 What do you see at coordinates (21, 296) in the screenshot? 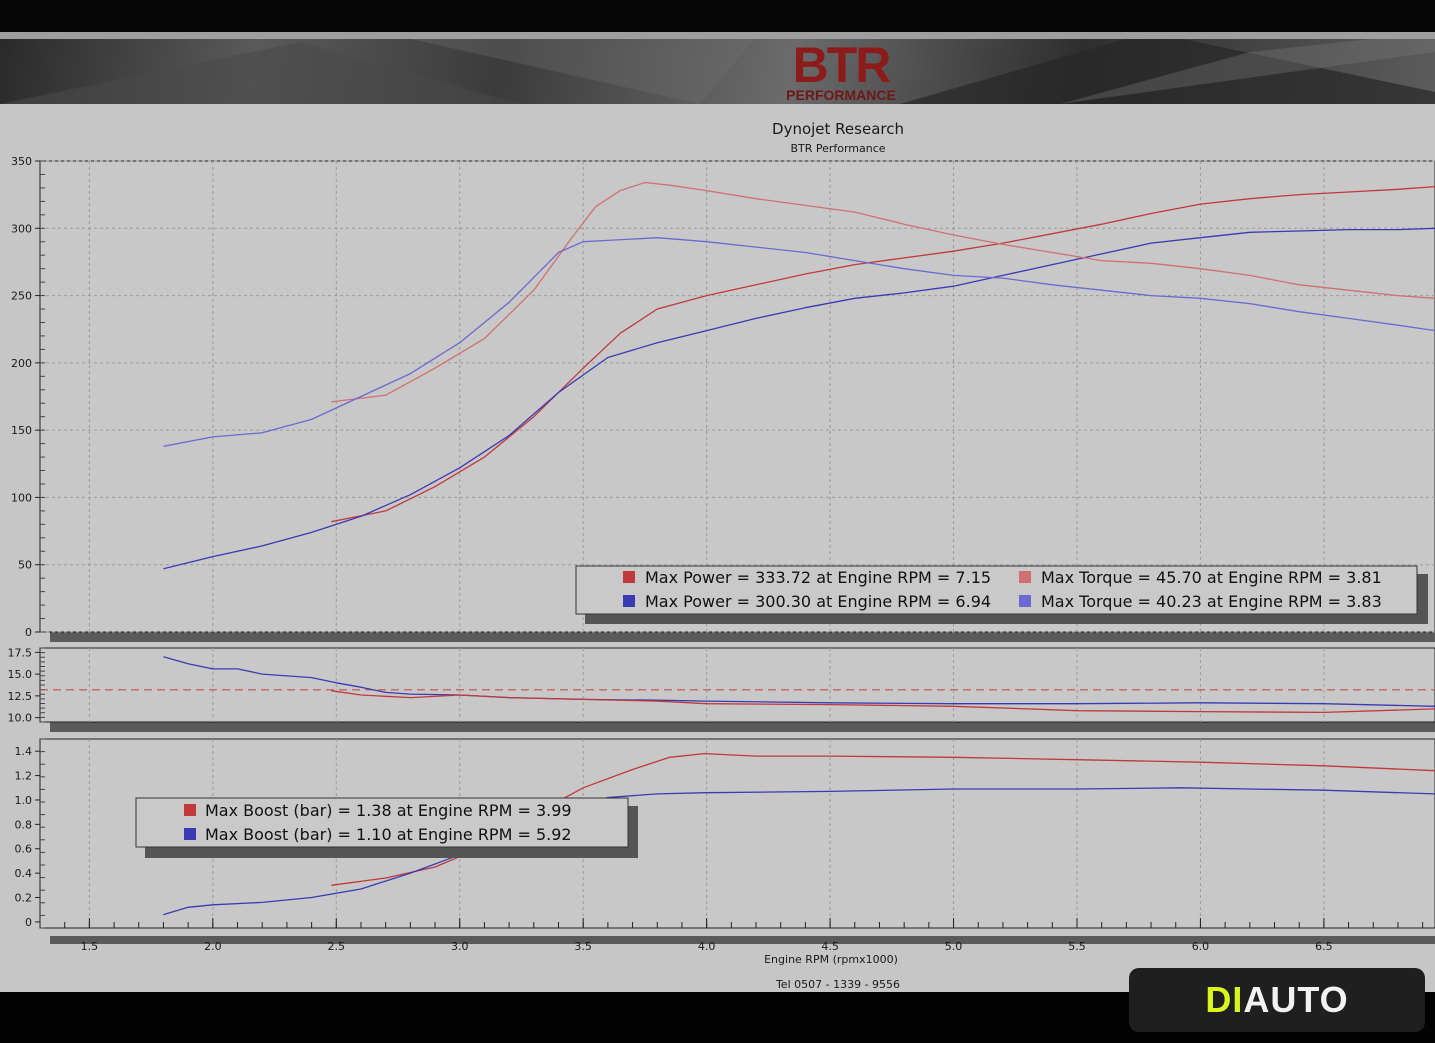
I see `y-tick-label: 250` at bounding box center [21, 296].